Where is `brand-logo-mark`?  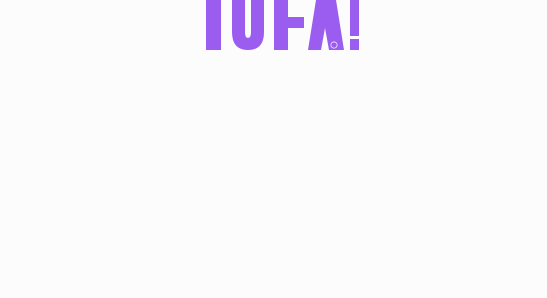 brand-logo-mark is located at coordinates (282, 25).